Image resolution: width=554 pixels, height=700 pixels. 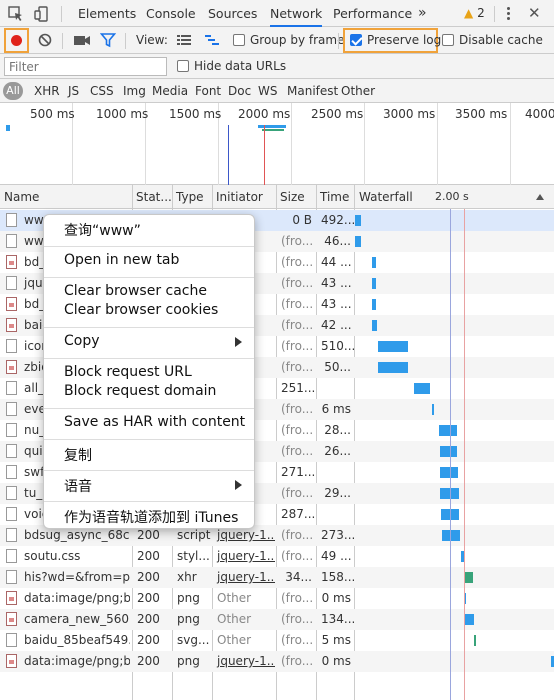 What do you see at coordinates (85, 66) in the screenshot?
I see `filter-input` at bounding box center [85, 66].